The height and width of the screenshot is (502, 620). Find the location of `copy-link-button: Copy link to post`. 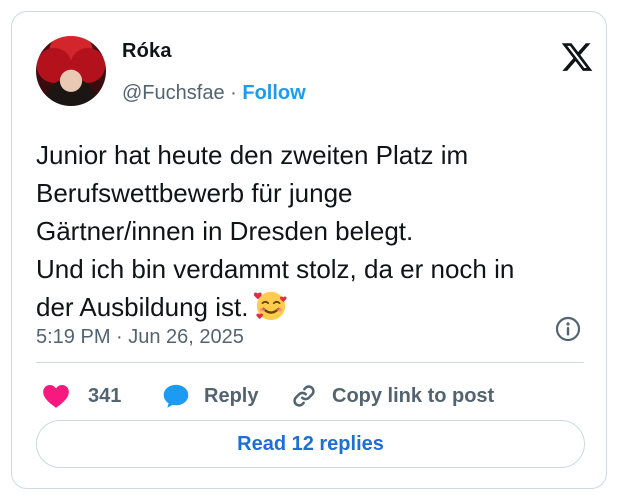

copy-link-button: Copy link to post is located at coordinates (392, 396).